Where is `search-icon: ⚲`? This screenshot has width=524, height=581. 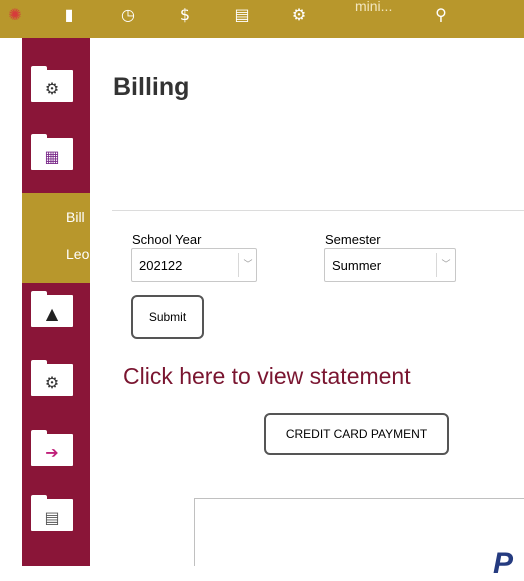 search-icon: ⚲ is located at coordinates (441, 15).